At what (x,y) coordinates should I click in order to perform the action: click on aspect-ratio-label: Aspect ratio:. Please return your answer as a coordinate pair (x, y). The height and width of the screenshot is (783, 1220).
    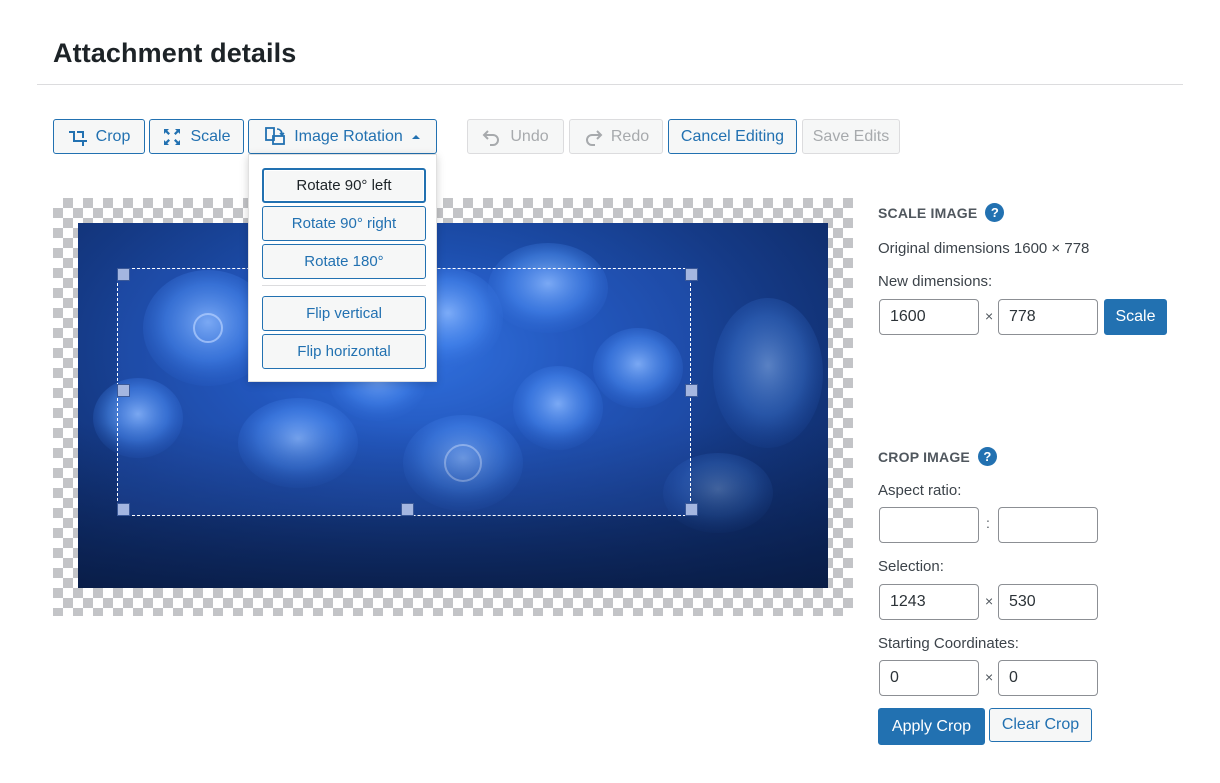
    Looking at the image, I should click on (920, 490).